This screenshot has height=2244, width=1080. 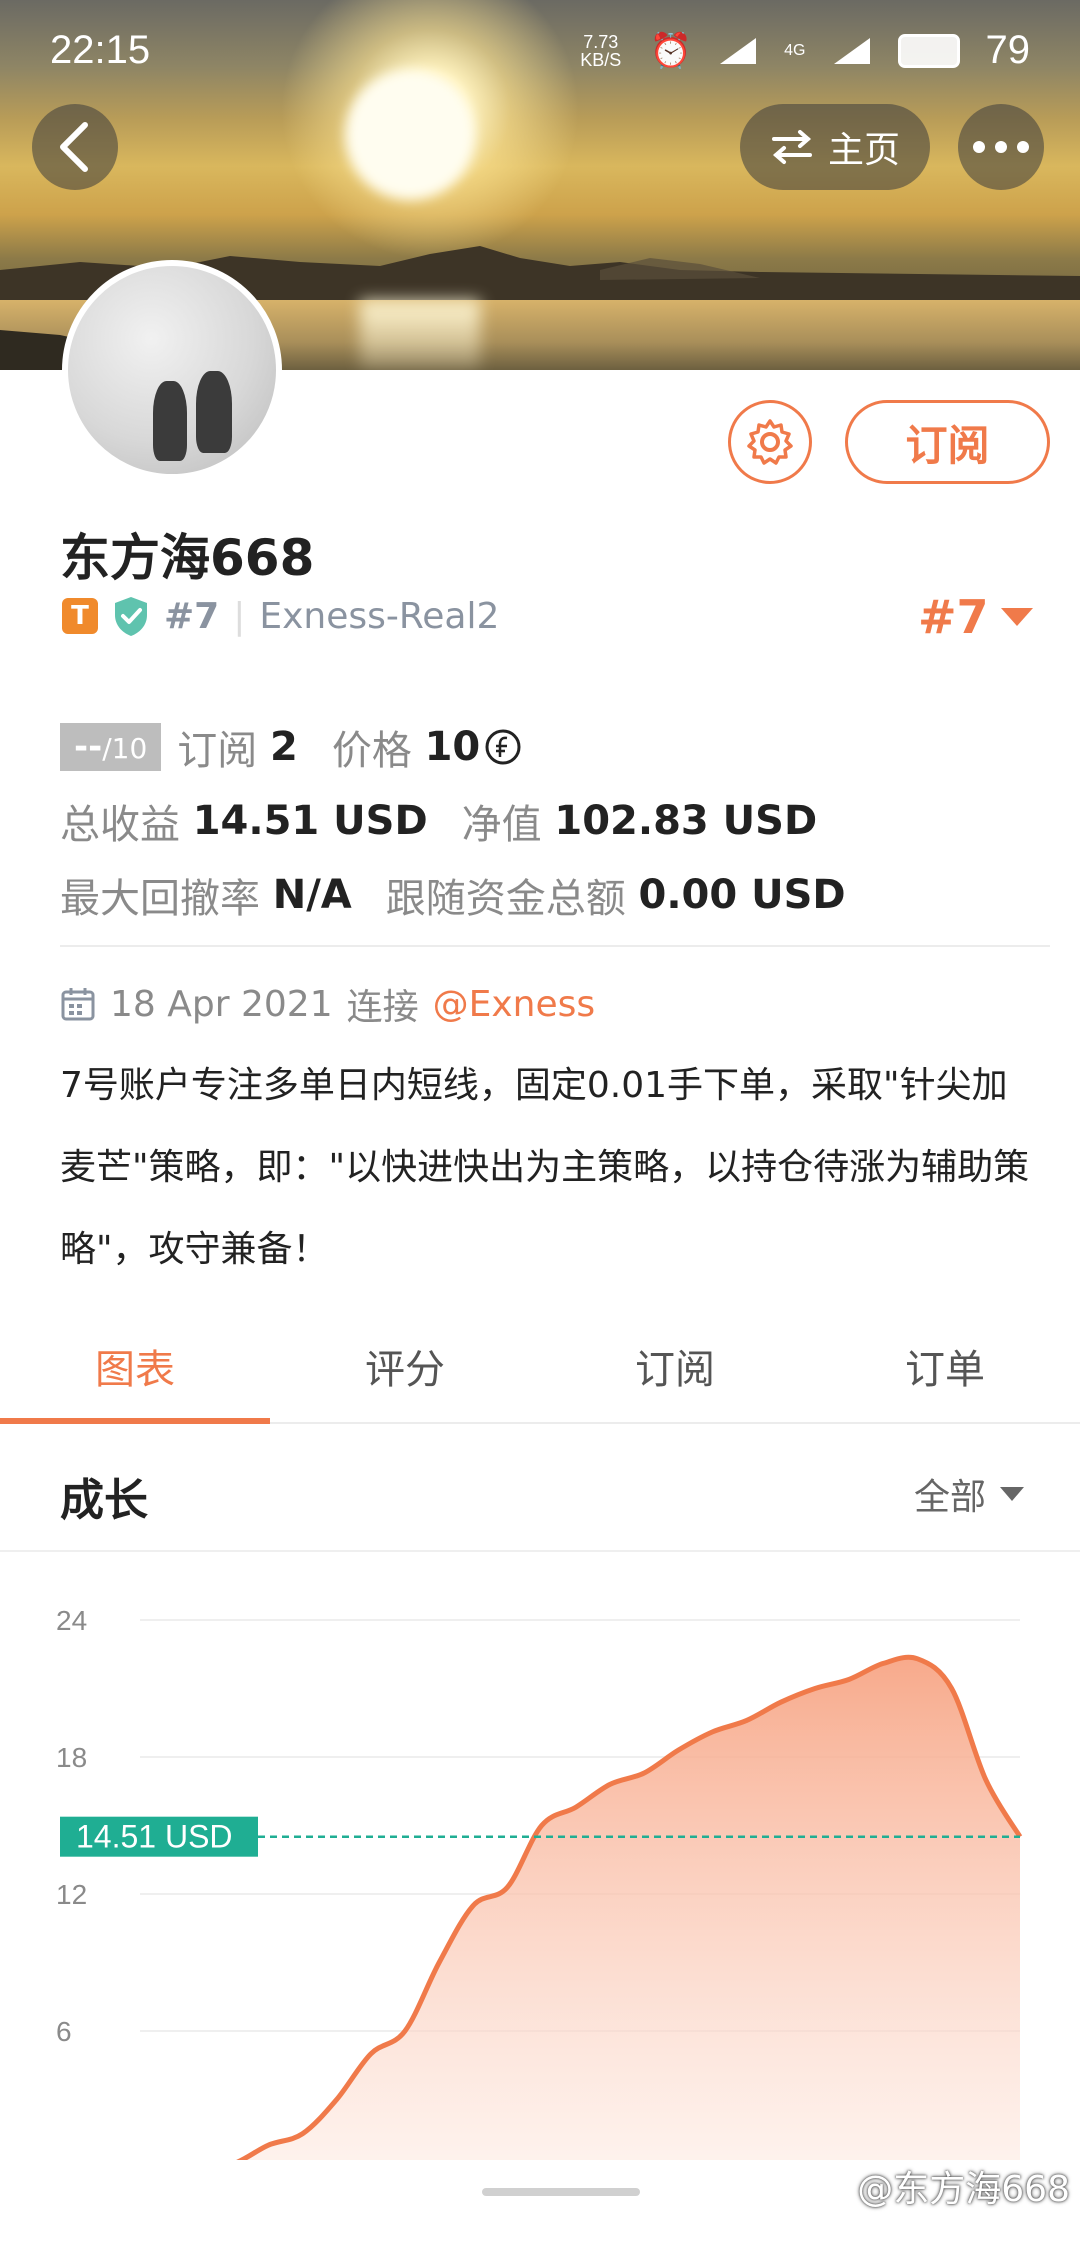 I want to click on price-label: 价格, so click(x=371, y=751).